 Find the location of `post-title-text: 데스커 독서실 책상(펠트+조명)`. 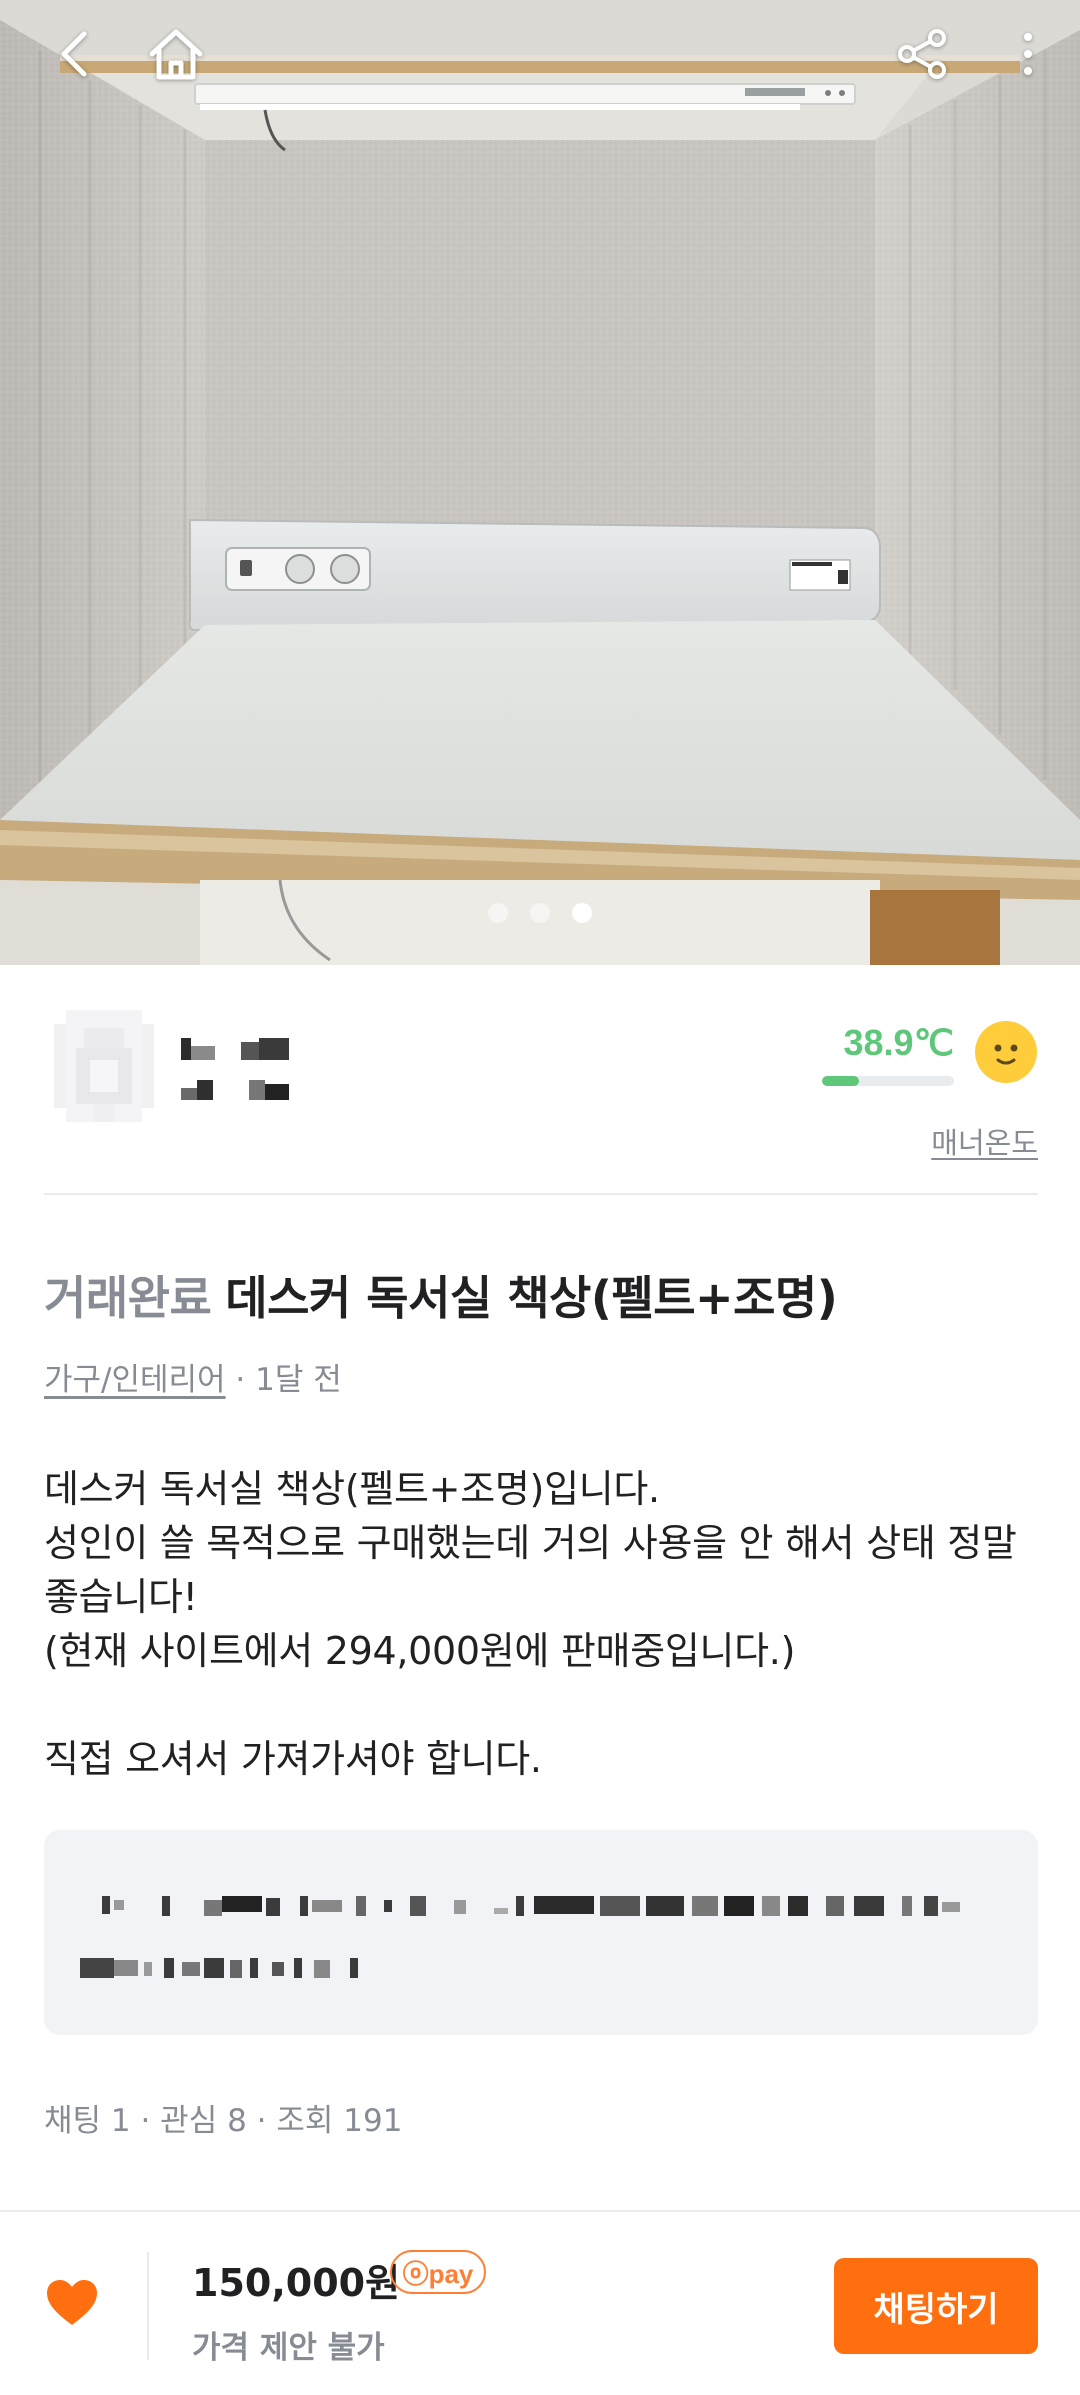

post-title-text: 데스커 독서실 책상(펠트+조명) is located at coordinates (531, 1298).